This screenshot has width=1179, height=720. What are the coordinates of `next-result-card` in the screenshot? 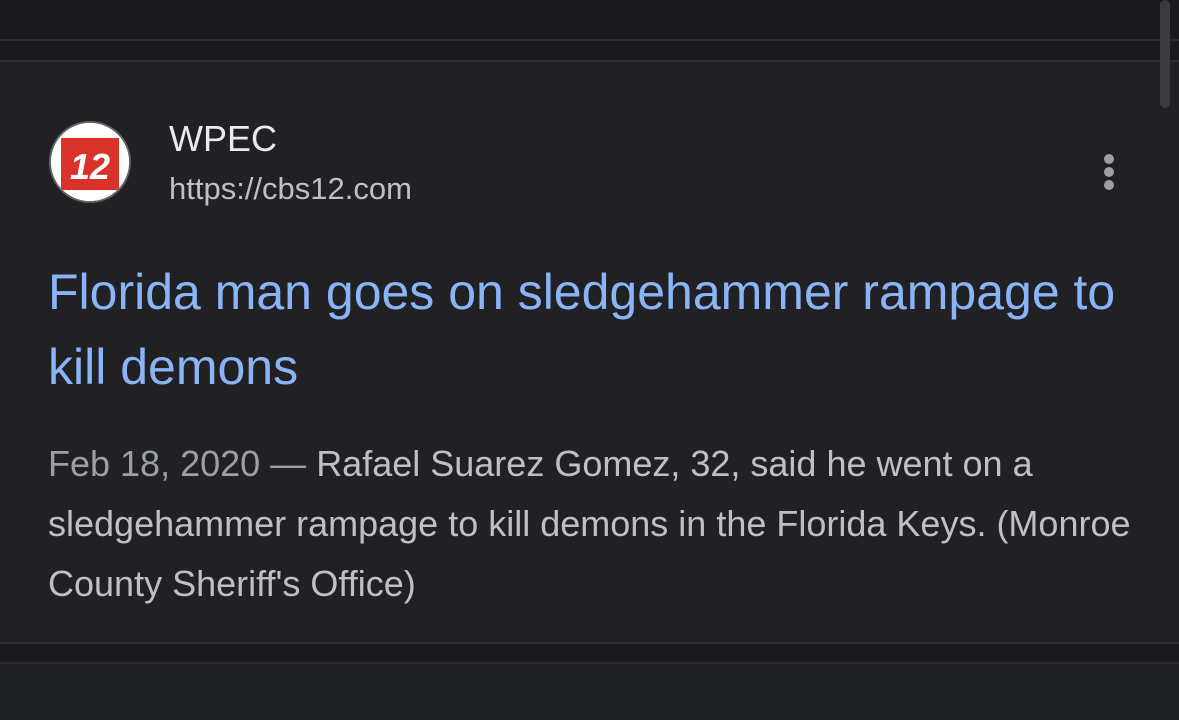 It's located at (589, 692).